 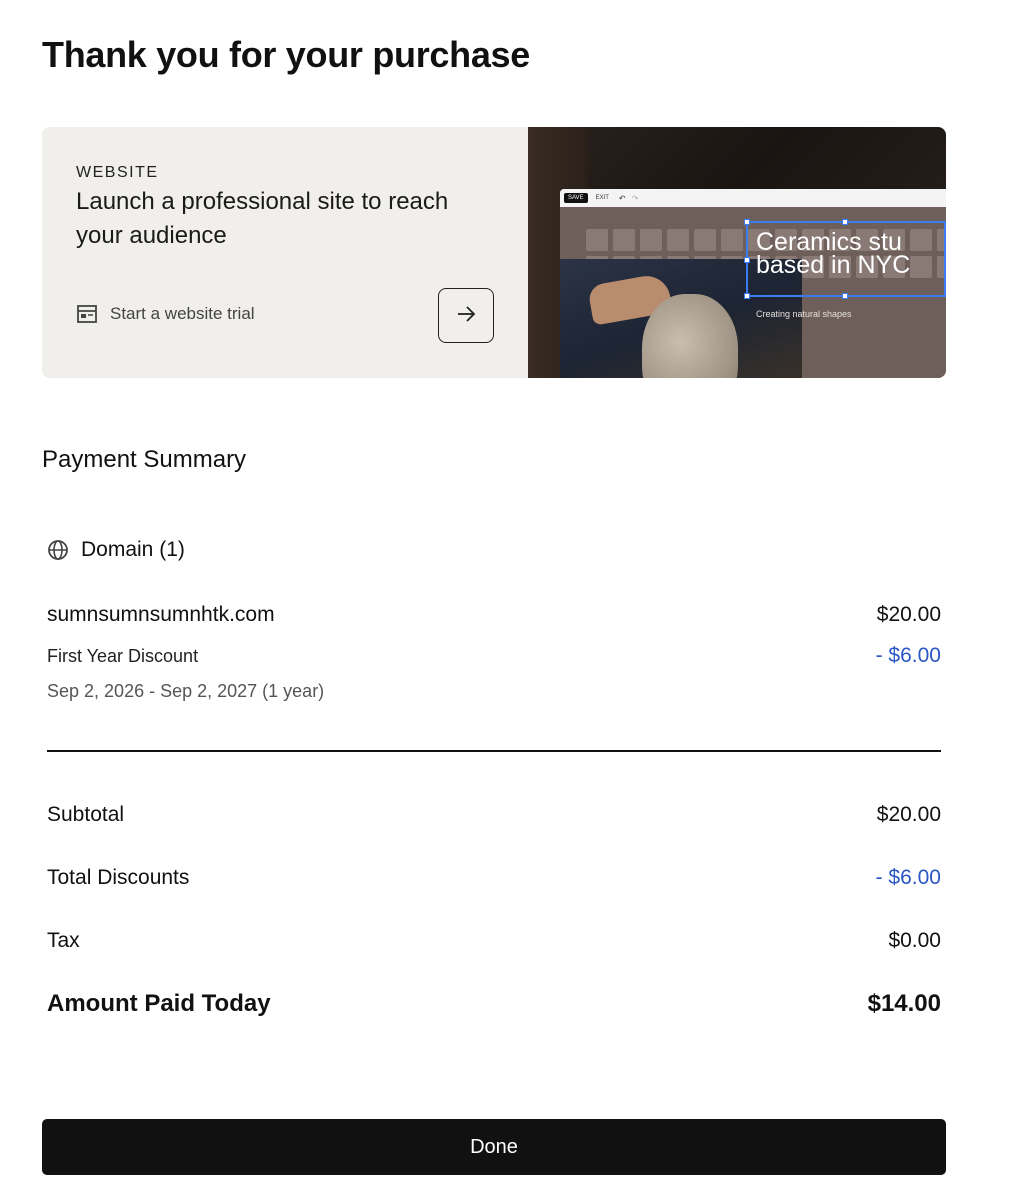 I want to click on line-item-discount-value: - $6.00, so click(x=908, y=655).